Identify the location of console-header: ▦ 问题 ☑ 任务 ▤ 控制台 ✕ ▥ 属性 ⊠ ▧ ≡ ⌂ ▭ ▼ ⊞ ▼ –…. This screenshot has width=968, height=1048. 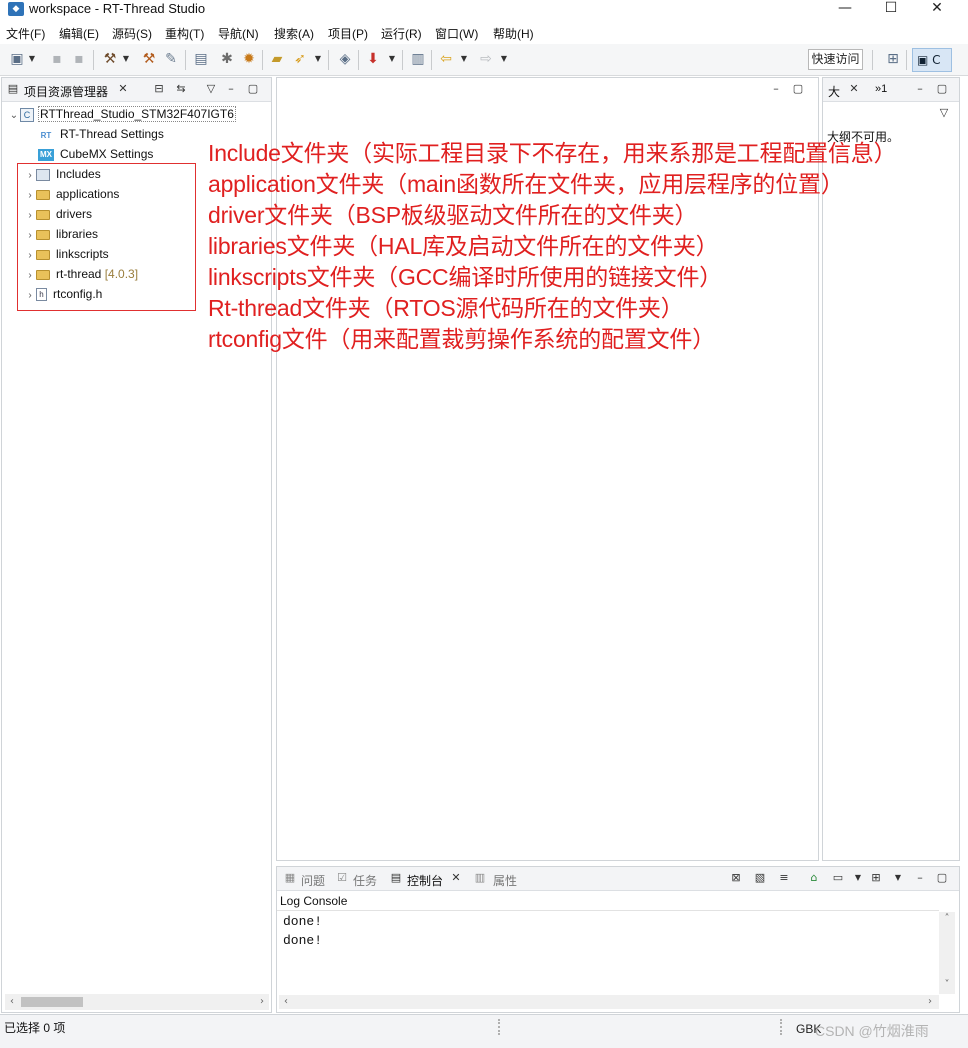
(618, 879).